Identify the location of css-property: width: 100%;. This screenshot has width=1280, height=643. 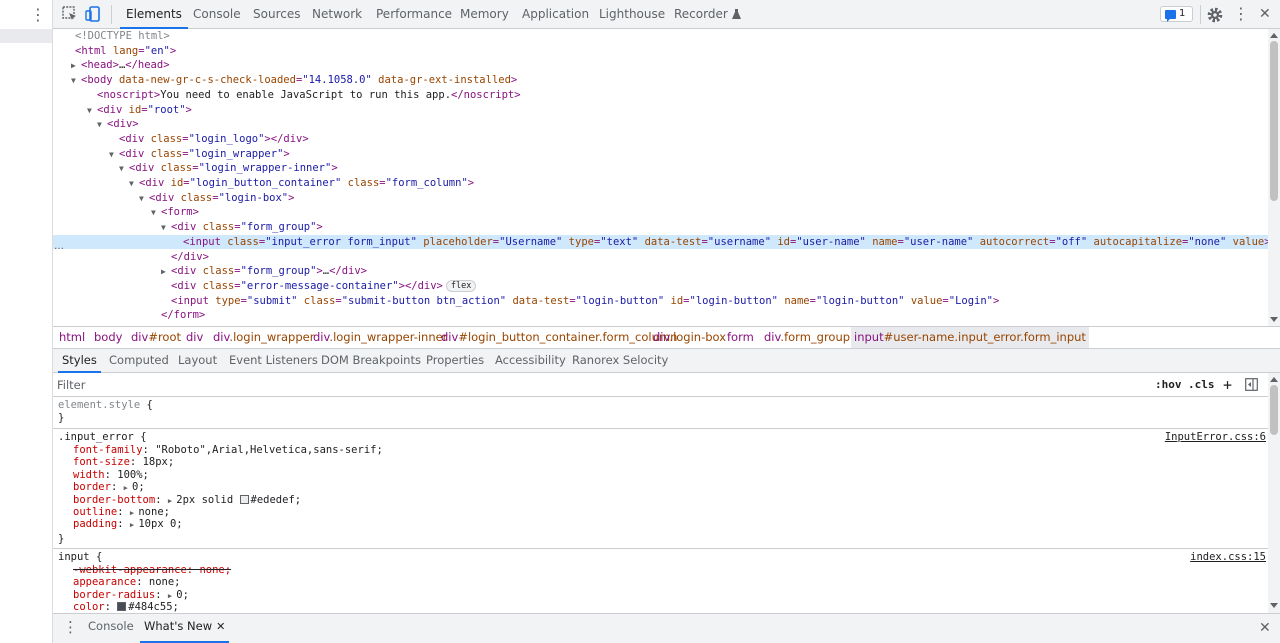
(111, 475).